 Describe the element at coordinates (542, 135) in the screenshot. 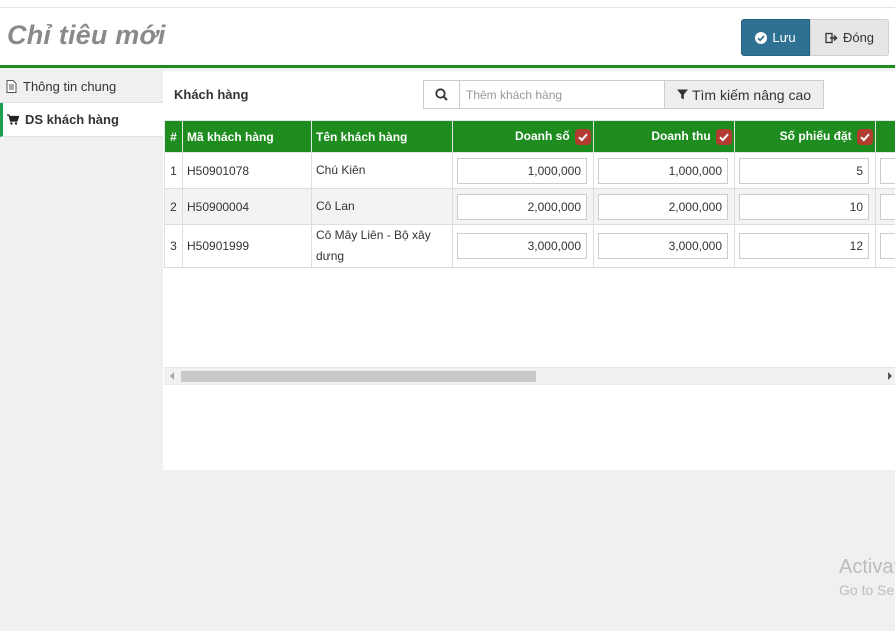

I see `column-header-sales-label: Doanh số` at that location.